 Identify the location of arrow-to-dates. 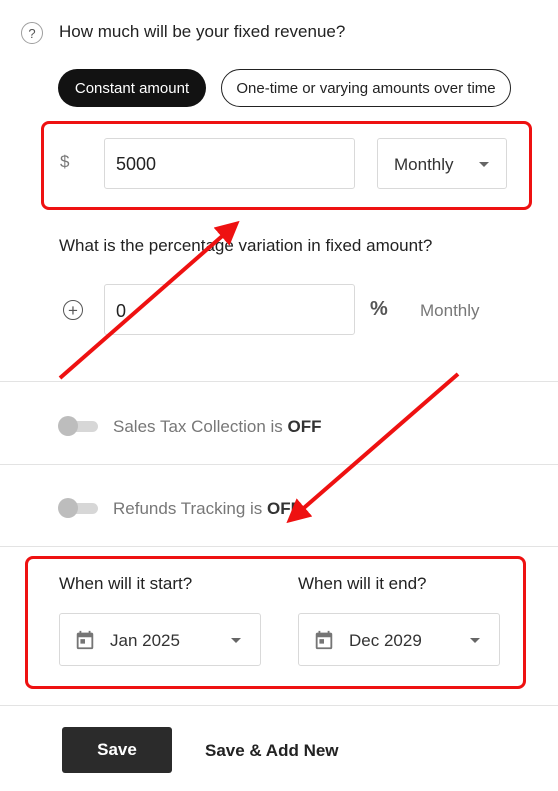
(373, 448).